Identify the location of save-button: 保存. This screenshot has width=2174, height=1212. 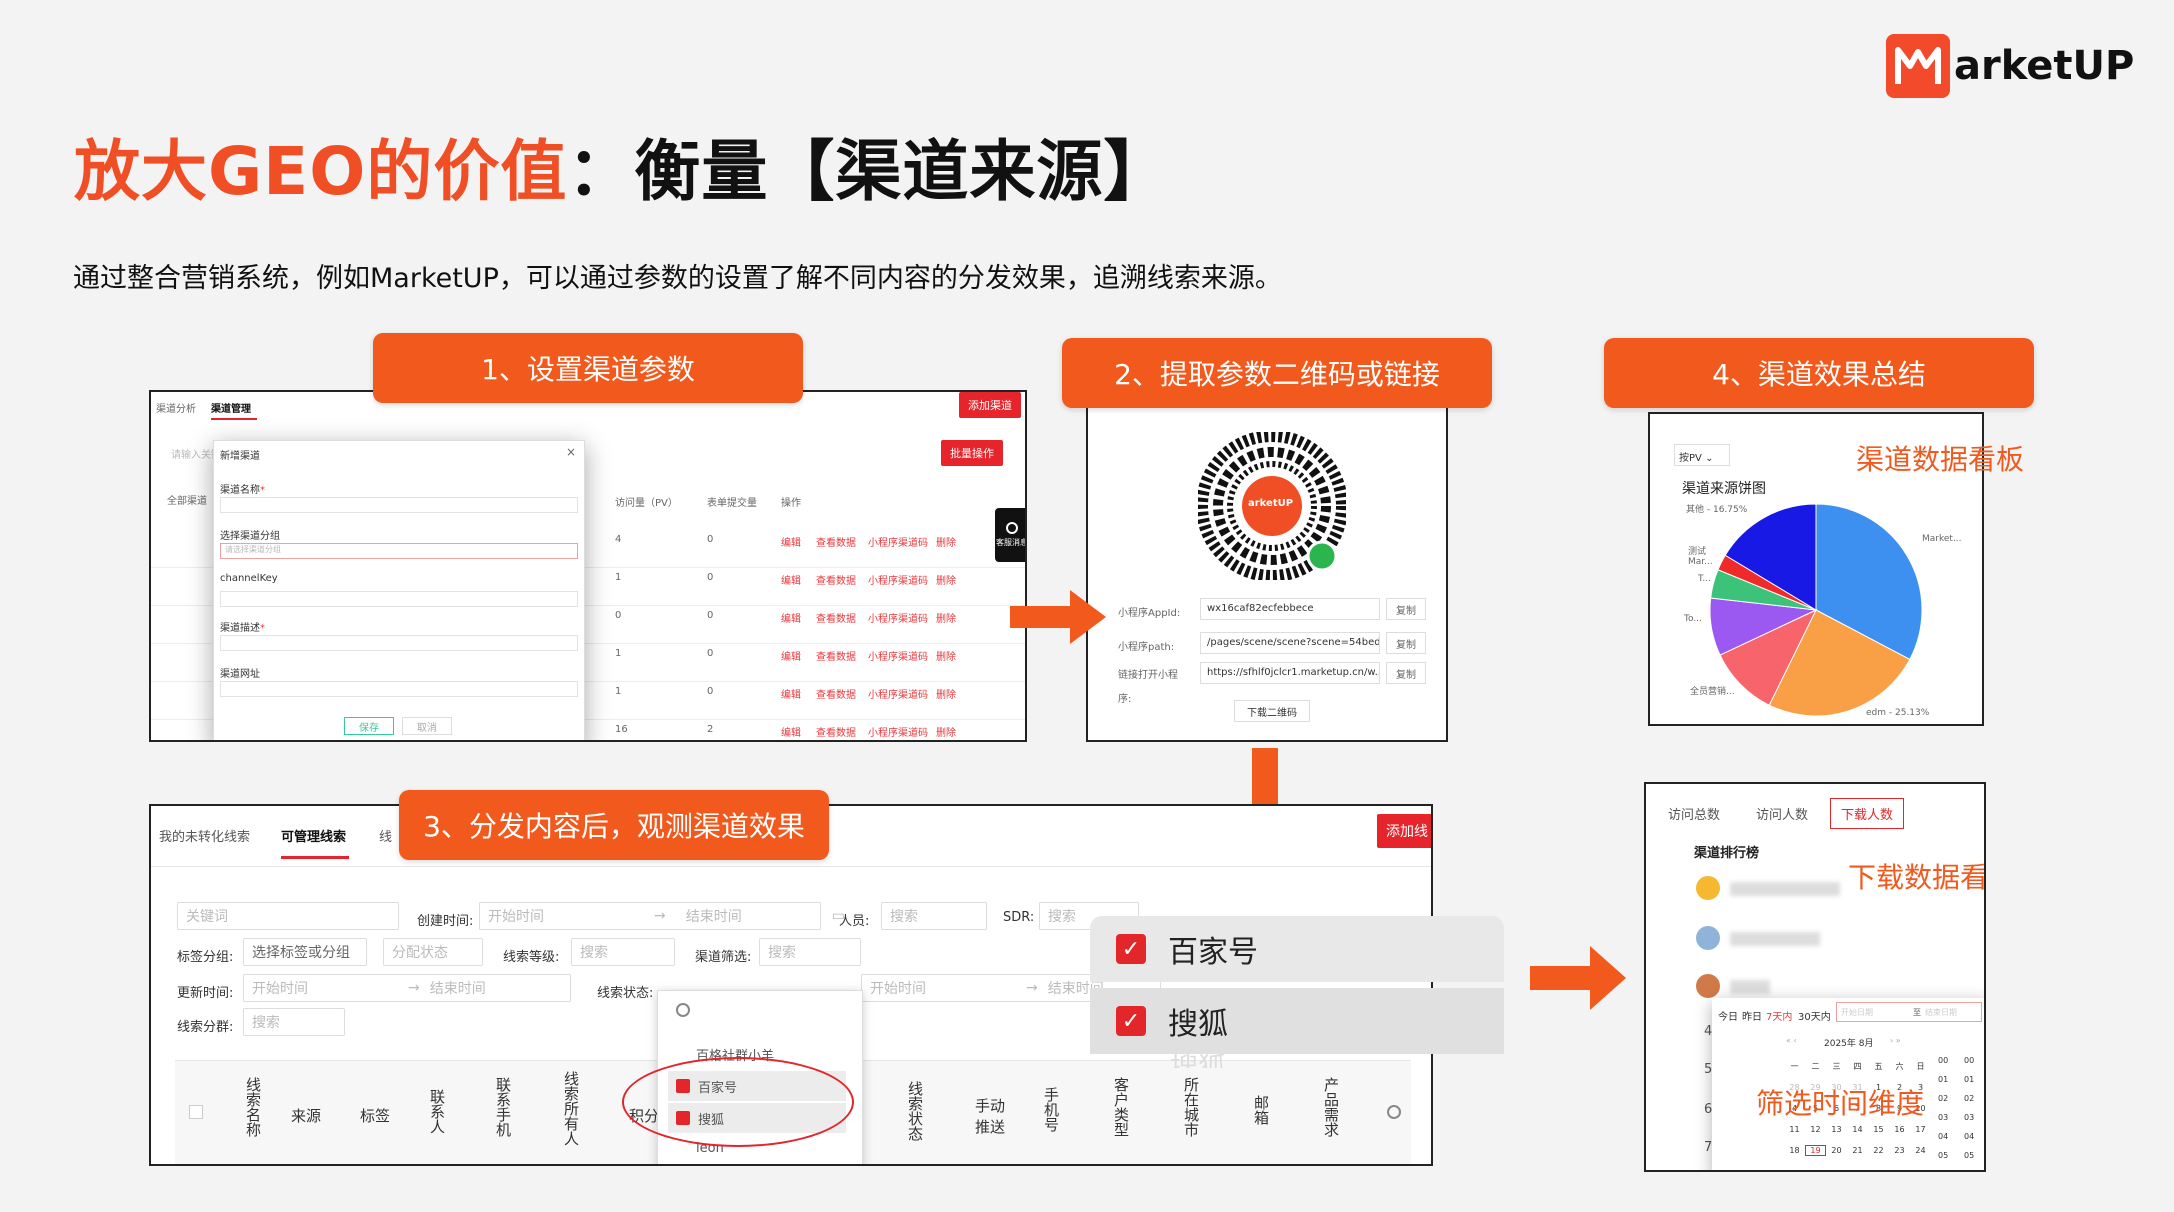
(369, 726).